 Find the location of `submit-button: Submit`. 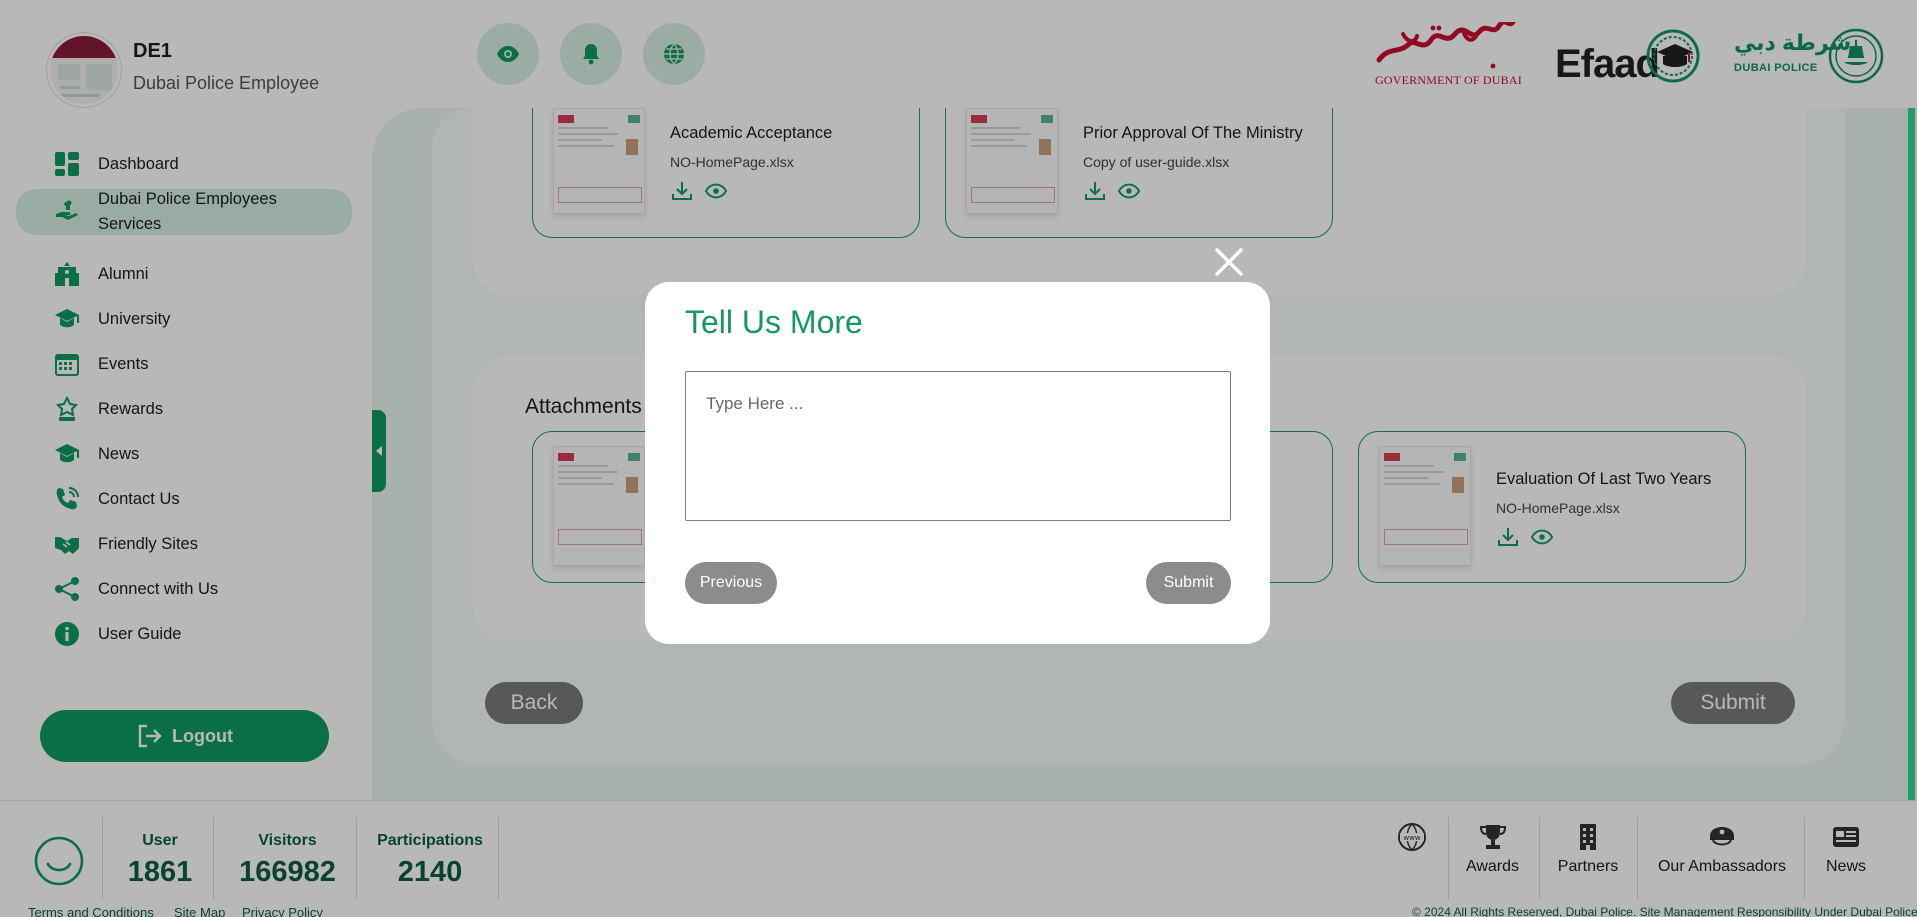

submit-button: Submit is located at coordinates (1188, 583).